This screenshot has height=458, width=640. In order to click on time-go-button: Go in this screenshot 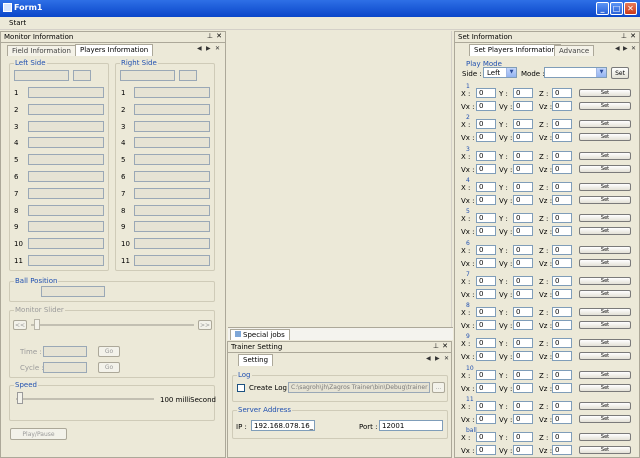, I will do `click(109, 351)`.